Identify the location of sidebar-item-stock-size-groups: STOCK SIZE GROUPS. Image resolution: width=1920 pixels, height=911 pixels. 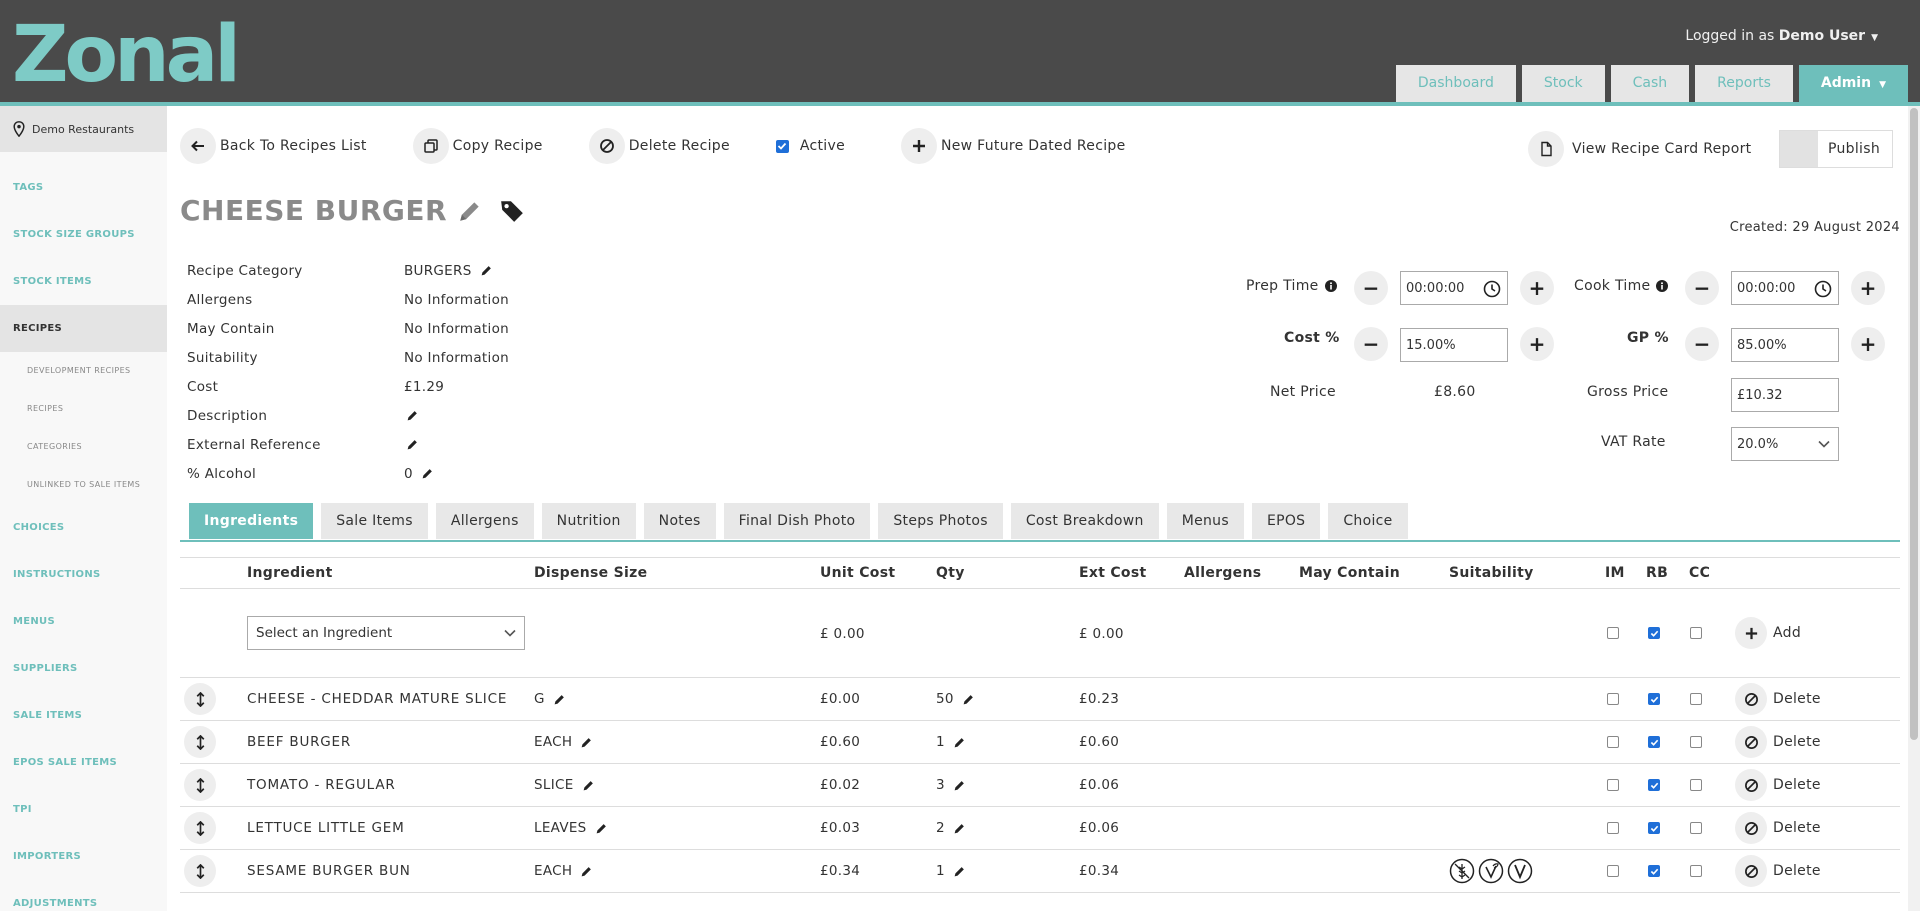
(83, 234).